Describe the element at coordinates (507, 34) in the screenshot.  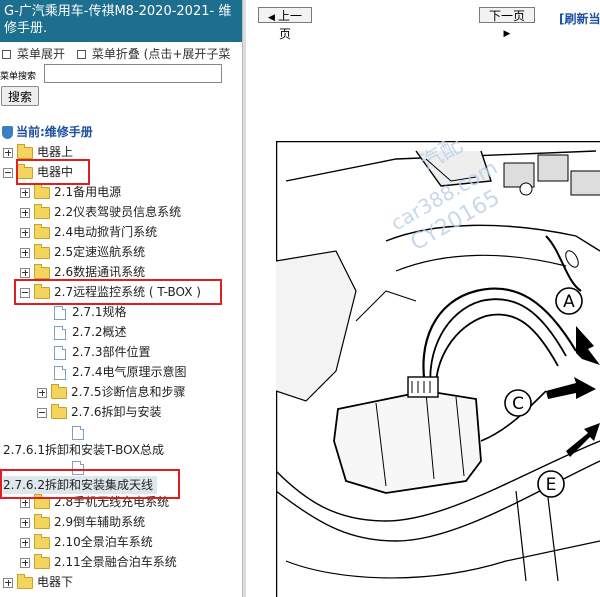
I see `arrow-right-icon: ▶` at that location.